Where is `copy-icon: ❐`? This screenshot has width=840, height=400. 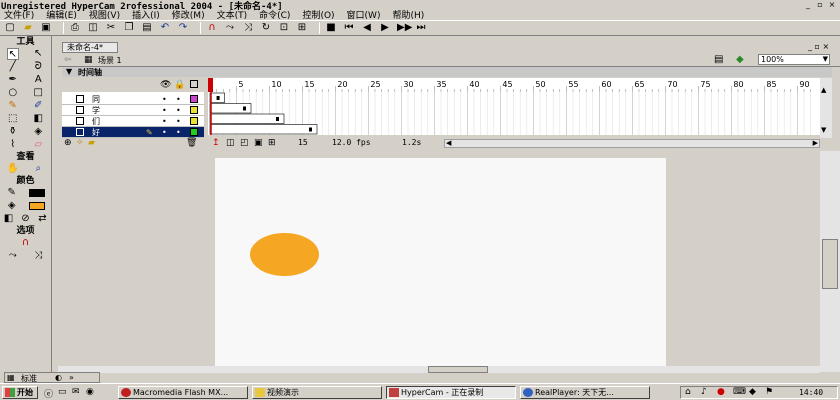
copy-icon: ❐ is located at coordinates (129, 28).